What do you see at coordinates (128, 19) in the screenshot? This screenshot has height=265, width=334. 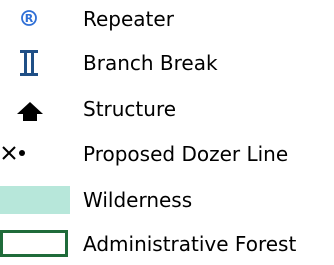 I see `legend-label: Repeater` at bounding box center [128, 19].